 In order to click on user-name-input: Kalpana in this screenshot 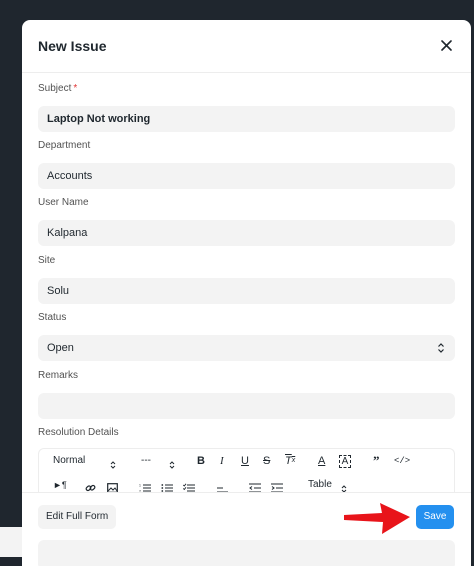, I will do `click(246, 233)`.